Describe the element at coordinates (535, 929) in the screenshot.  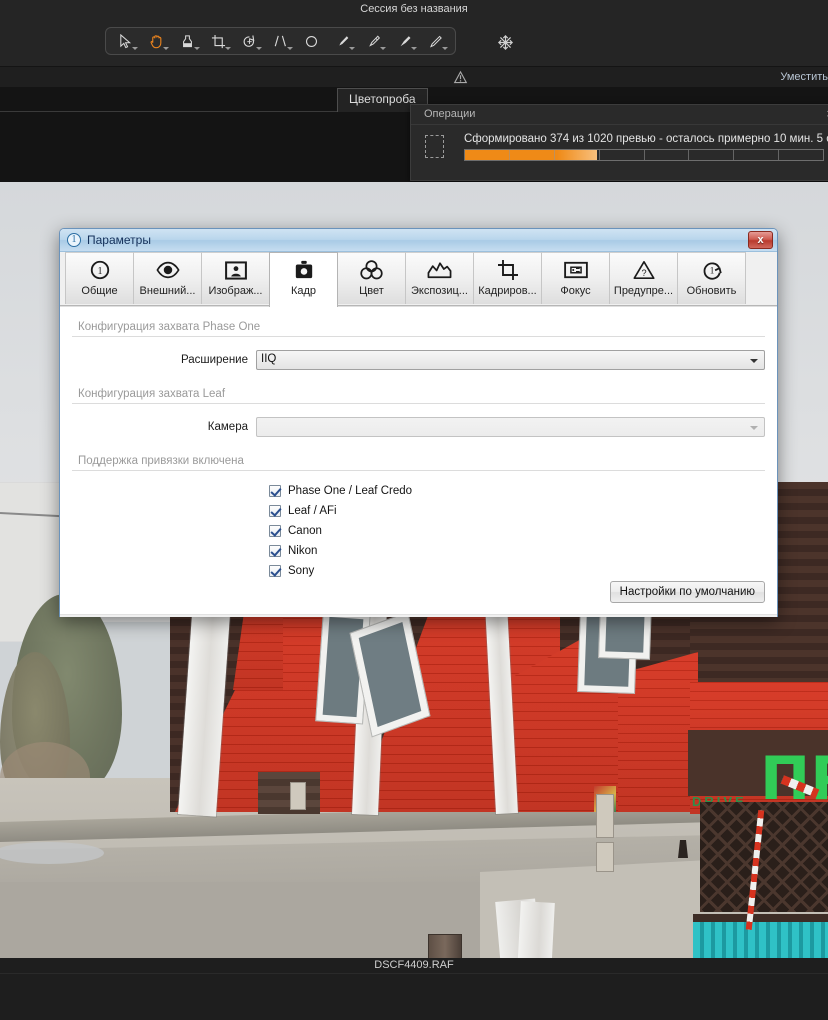
I see `photo-leaning-board` at that location.